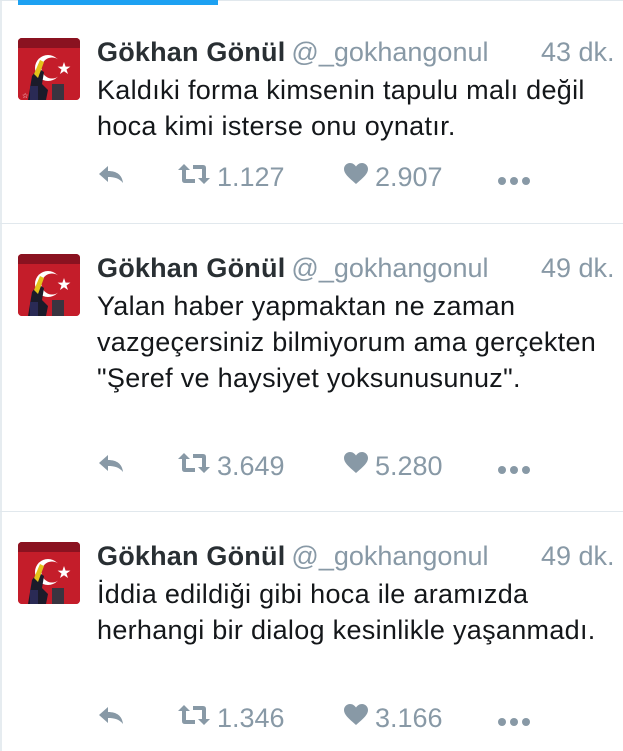  I want to click on retweet-button: 1.346, so click(231, 718).